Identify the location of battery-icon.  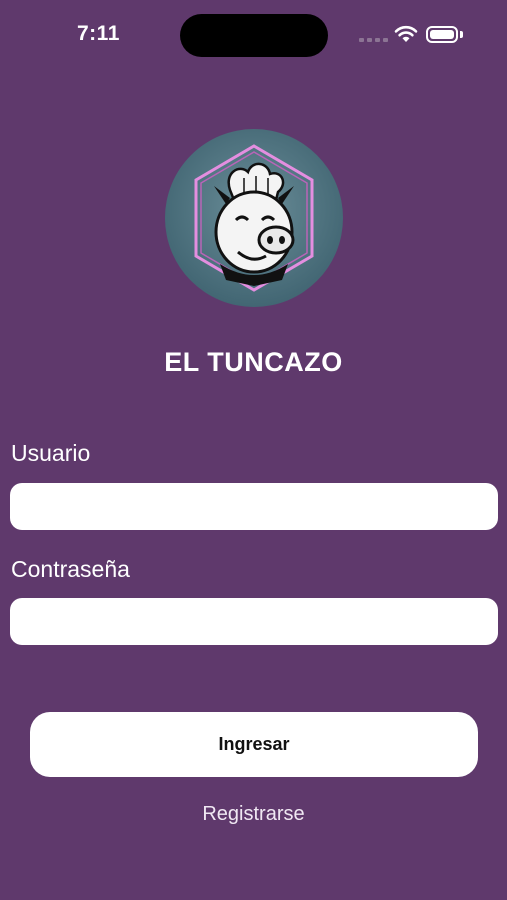
(442, 34).